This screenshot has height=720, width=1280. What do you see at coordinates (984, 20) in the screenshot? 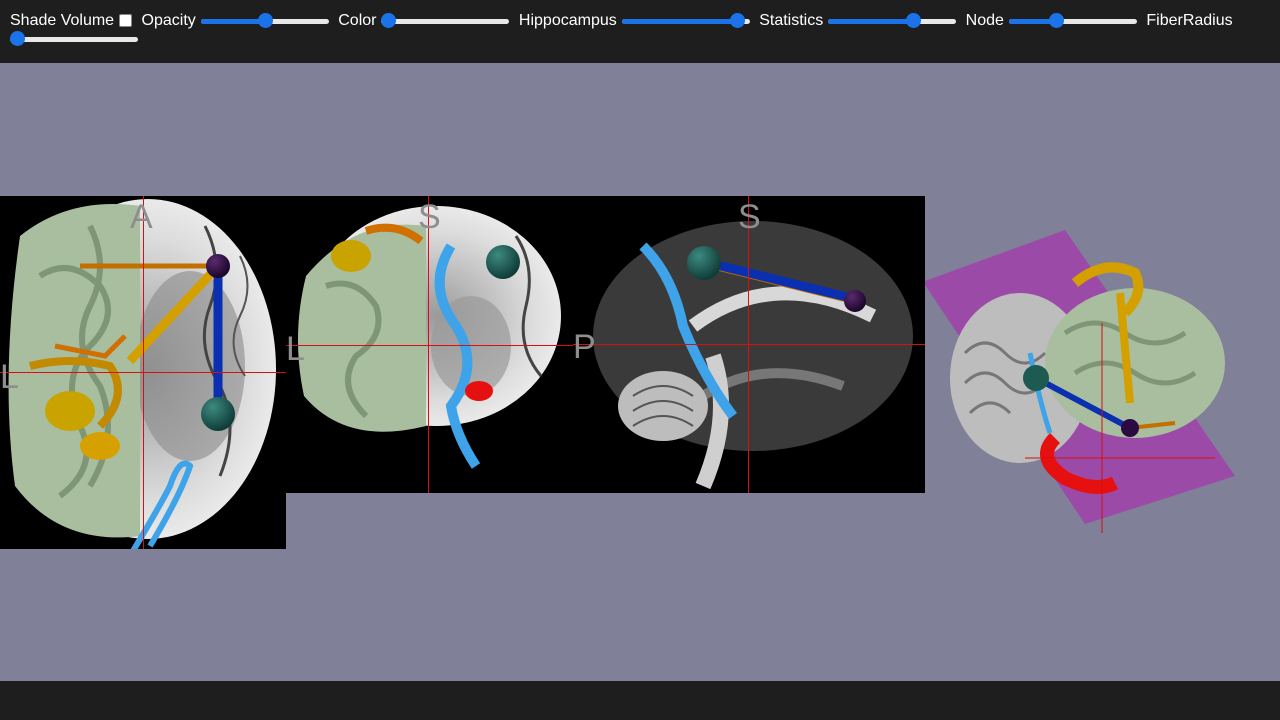
I see `node-label: Node` at bounding box center [984, 20].